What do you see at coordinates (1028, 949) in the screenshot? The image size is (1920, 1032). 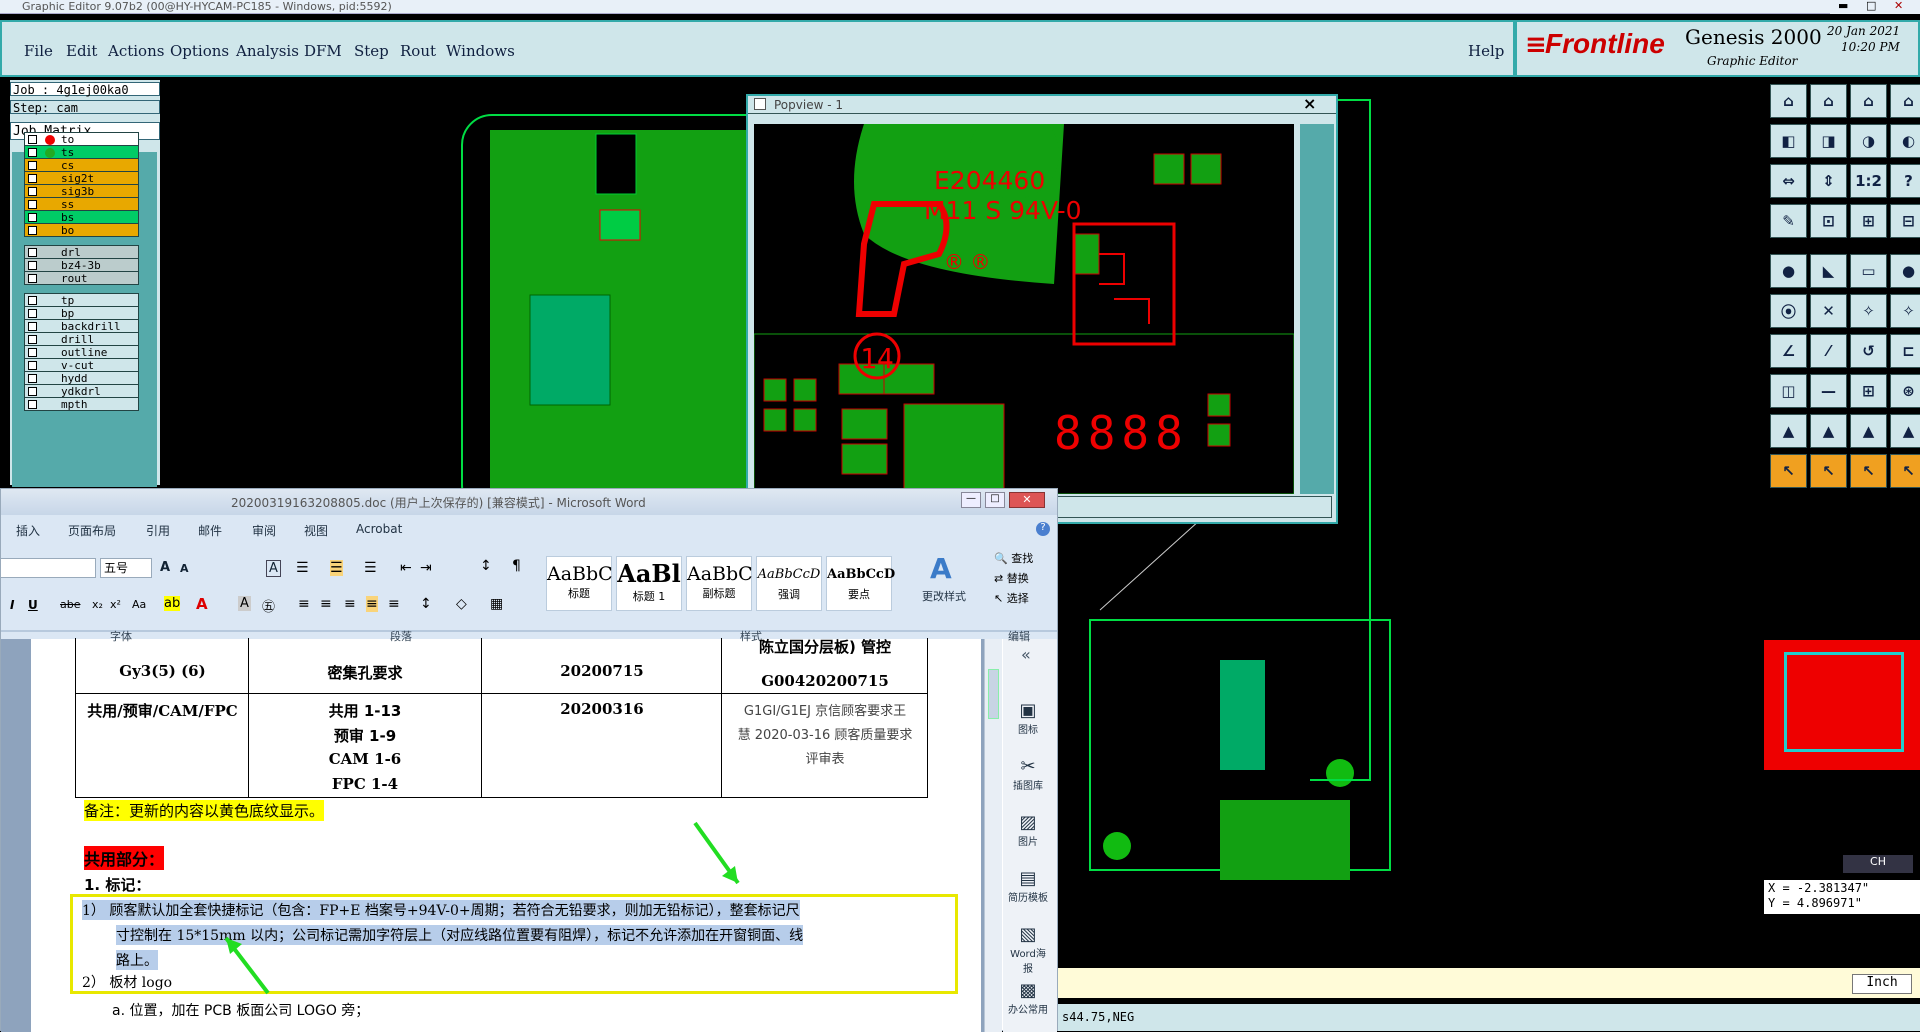 I see `side-poster-button: ▧ Word海报` at bounding box center [1028, 949].